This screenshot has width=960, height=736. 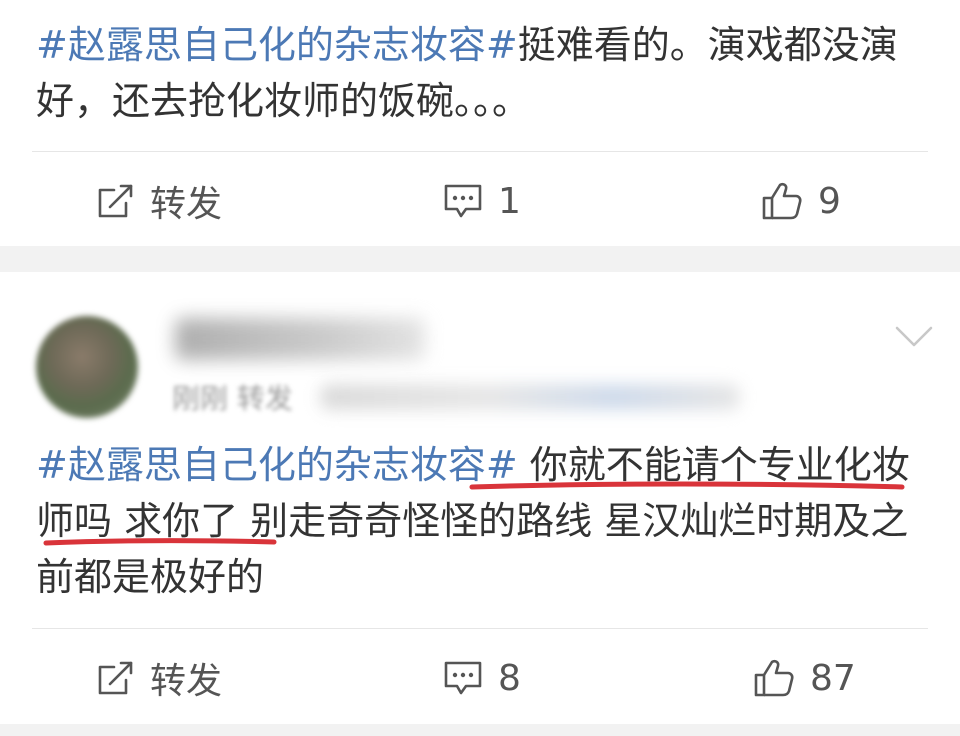 I want to click on repost-label: 转发, so click(x=186, y=681).